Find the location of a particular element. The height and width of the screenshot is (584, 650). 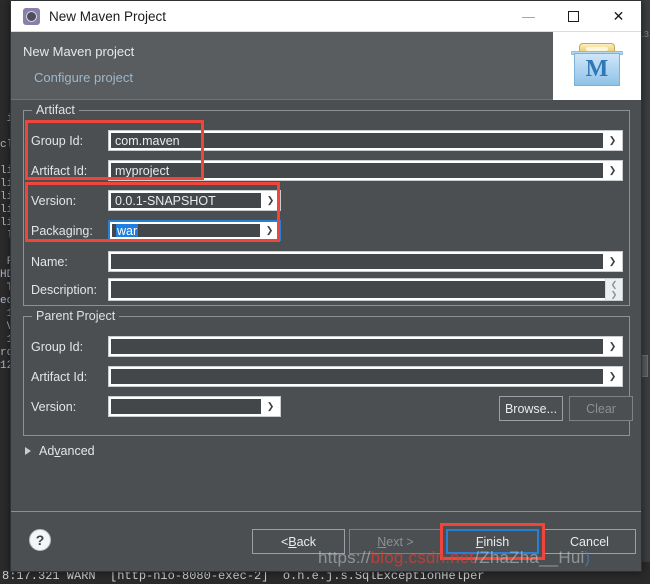

name-combo: ❯ is located at coordinates (365, 261).